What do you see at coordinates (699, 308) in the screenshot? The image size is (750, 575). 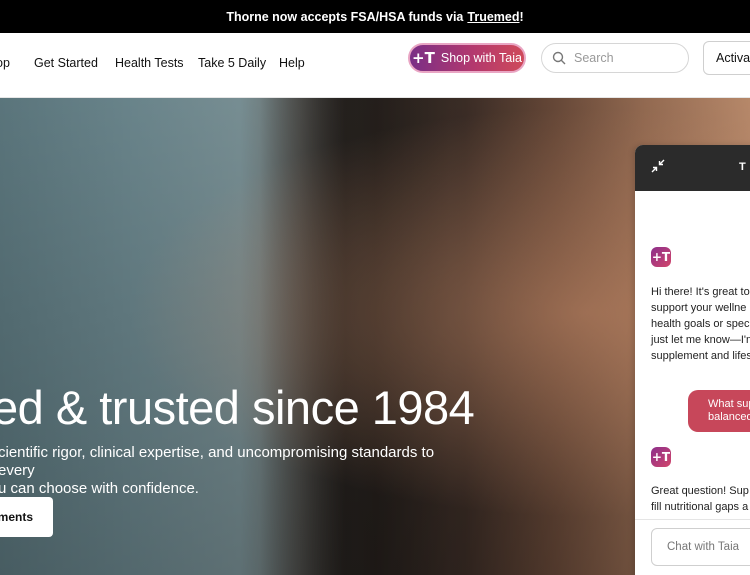 I see `message-line: support your wellne` at bounding box center [699, 308].